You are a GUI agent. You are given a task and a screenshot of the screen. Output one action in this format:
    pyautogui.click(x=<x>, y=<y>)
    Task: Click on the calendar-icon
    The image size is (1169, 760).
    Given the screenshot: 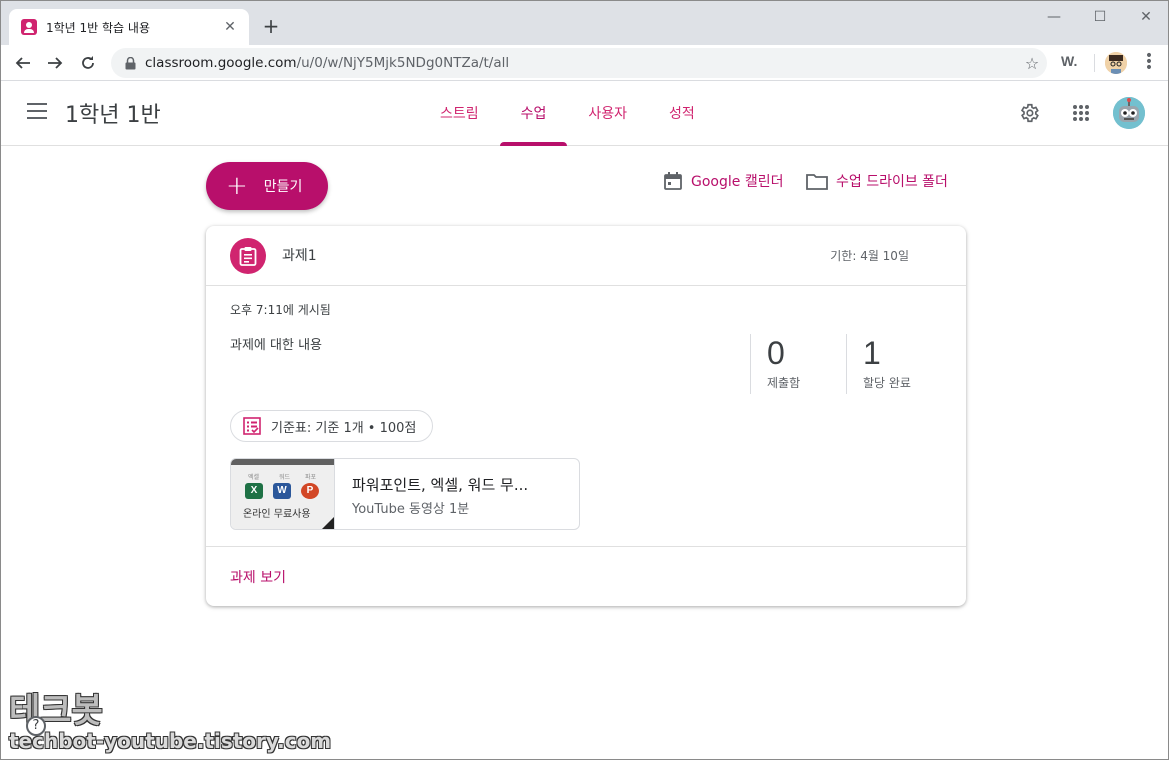 What is the action you would take?
    pyautogui.click(x=673, y=181)
    